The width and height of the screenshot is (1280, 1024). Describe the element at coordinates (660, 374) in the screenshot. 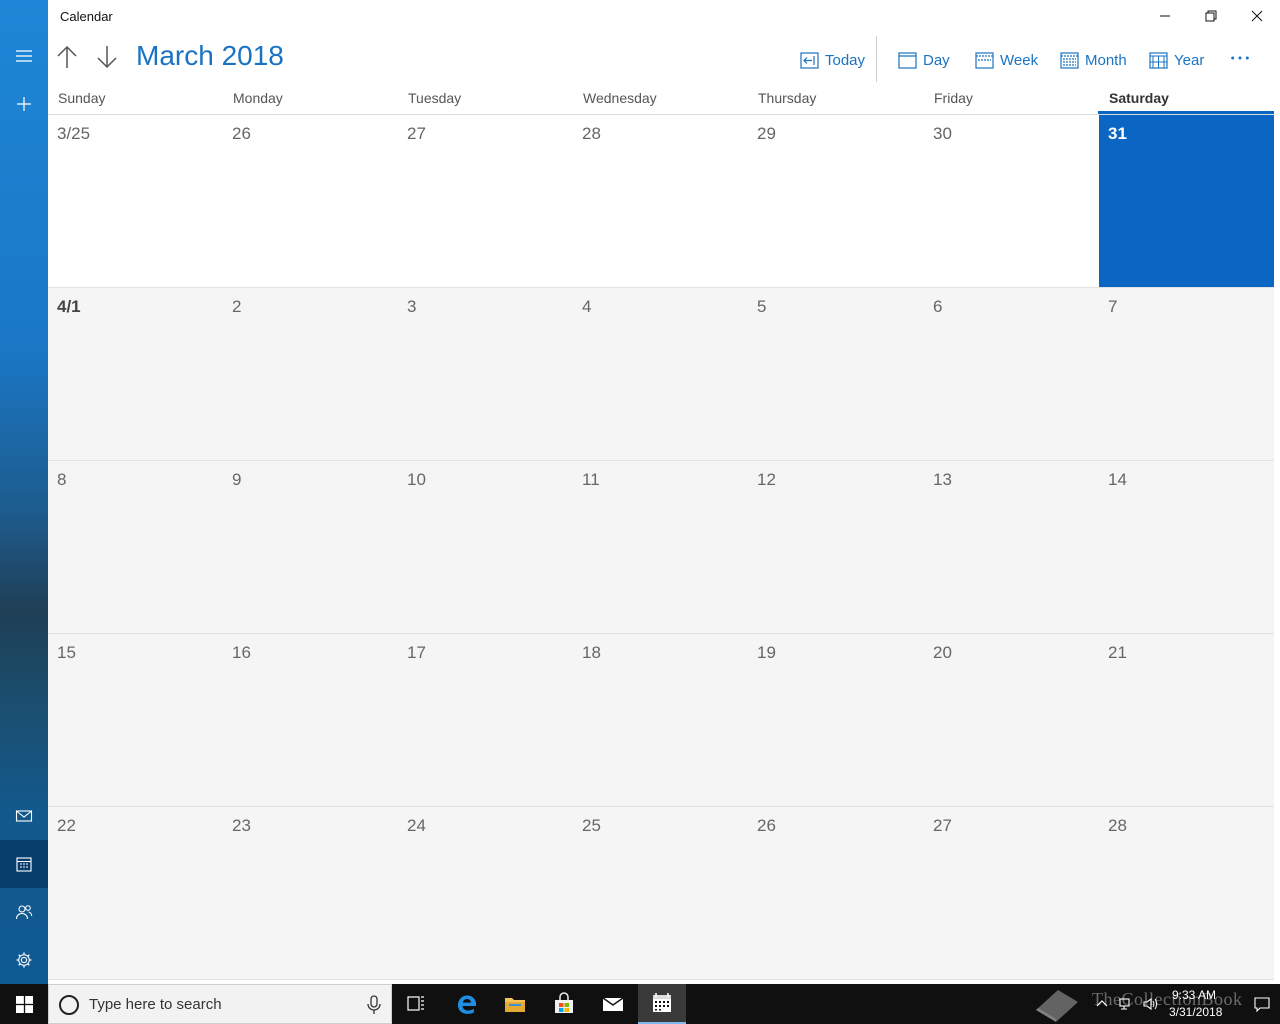

I see `day-cell: 4` at that location.